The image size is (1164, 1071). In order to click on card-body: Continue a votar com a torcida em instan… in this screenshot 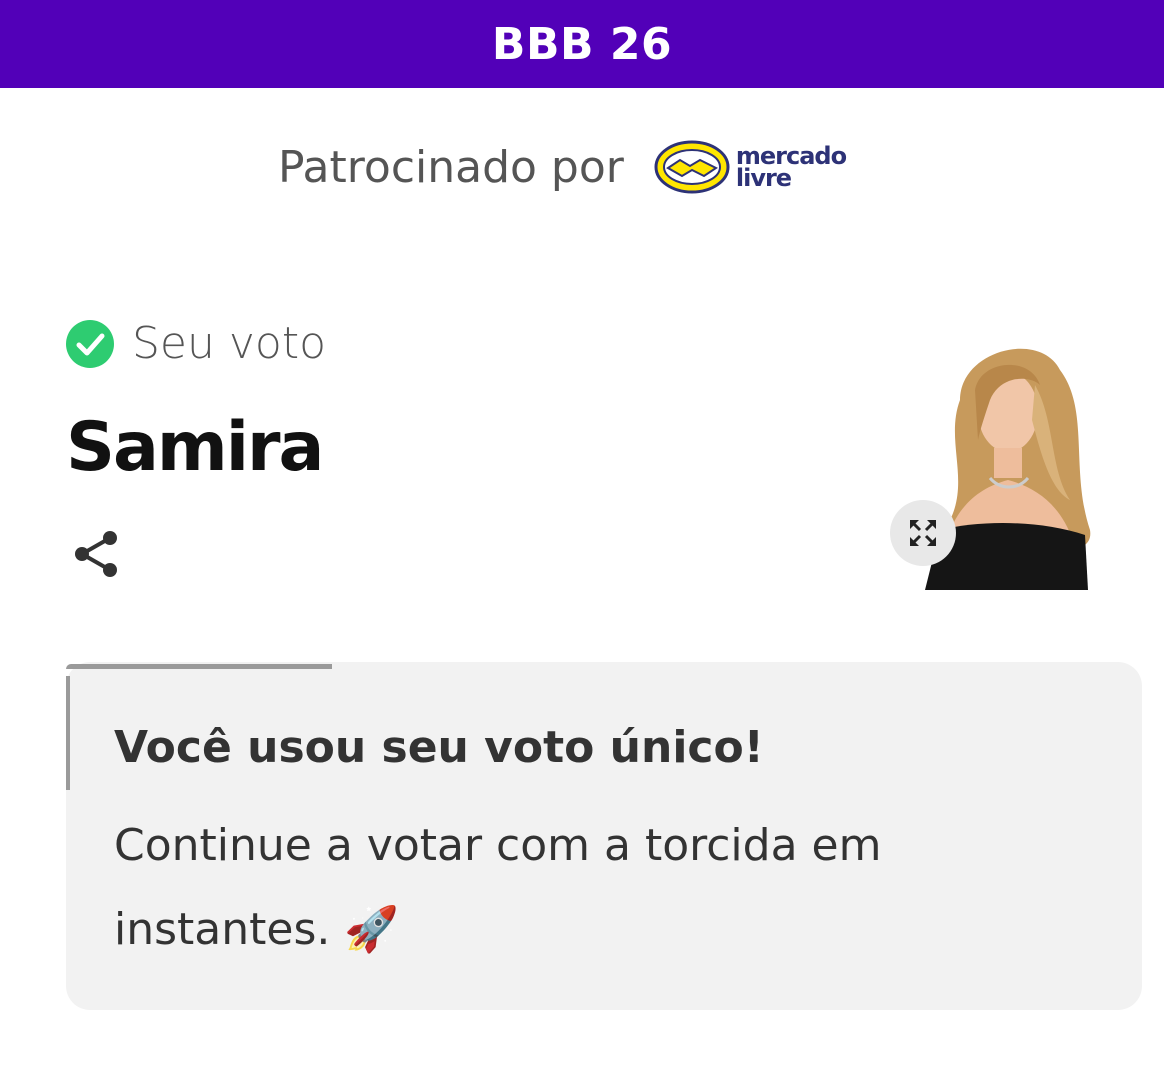, I will do `click(498, 887)`.